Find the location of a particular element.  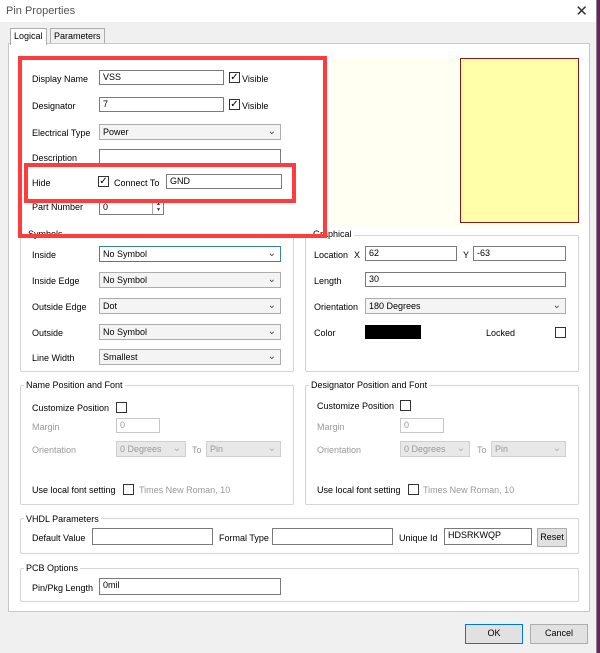

location-y-input: -63 is located at coordinates (519, 253).